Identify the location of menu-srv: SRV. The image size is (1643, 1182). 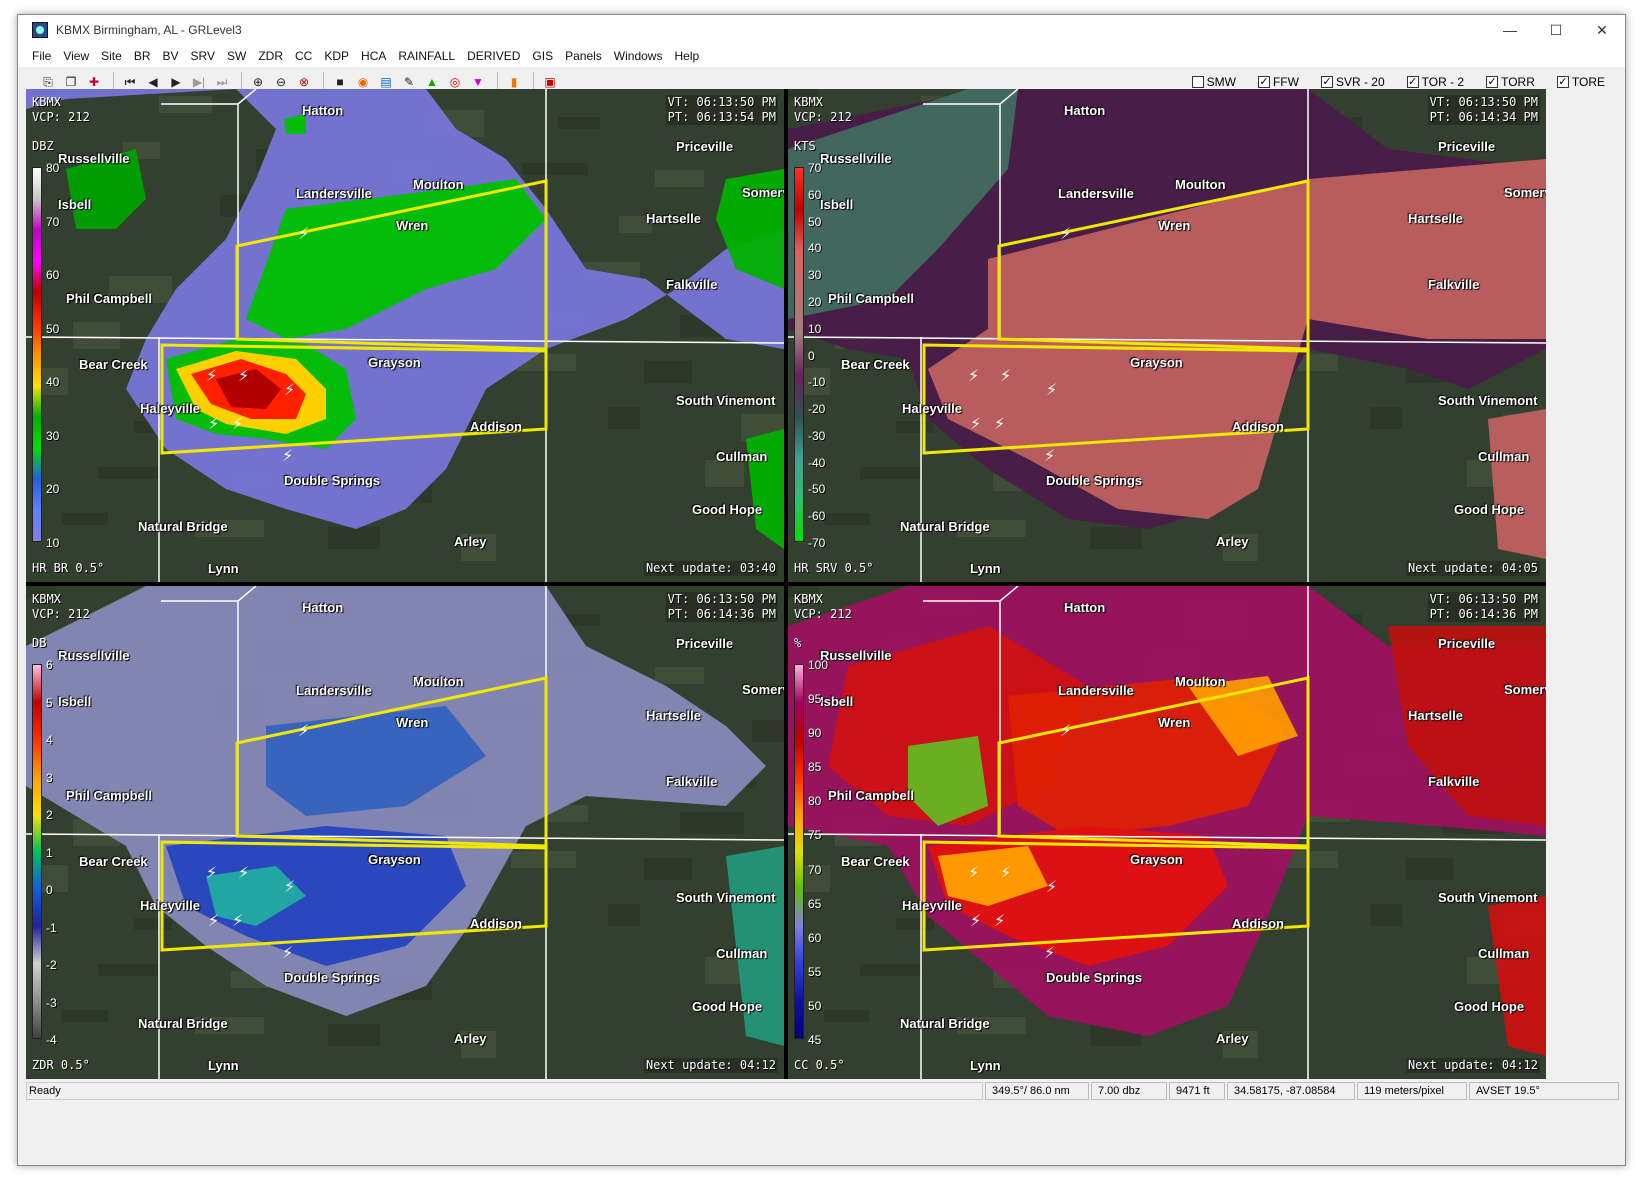
(203, 56).